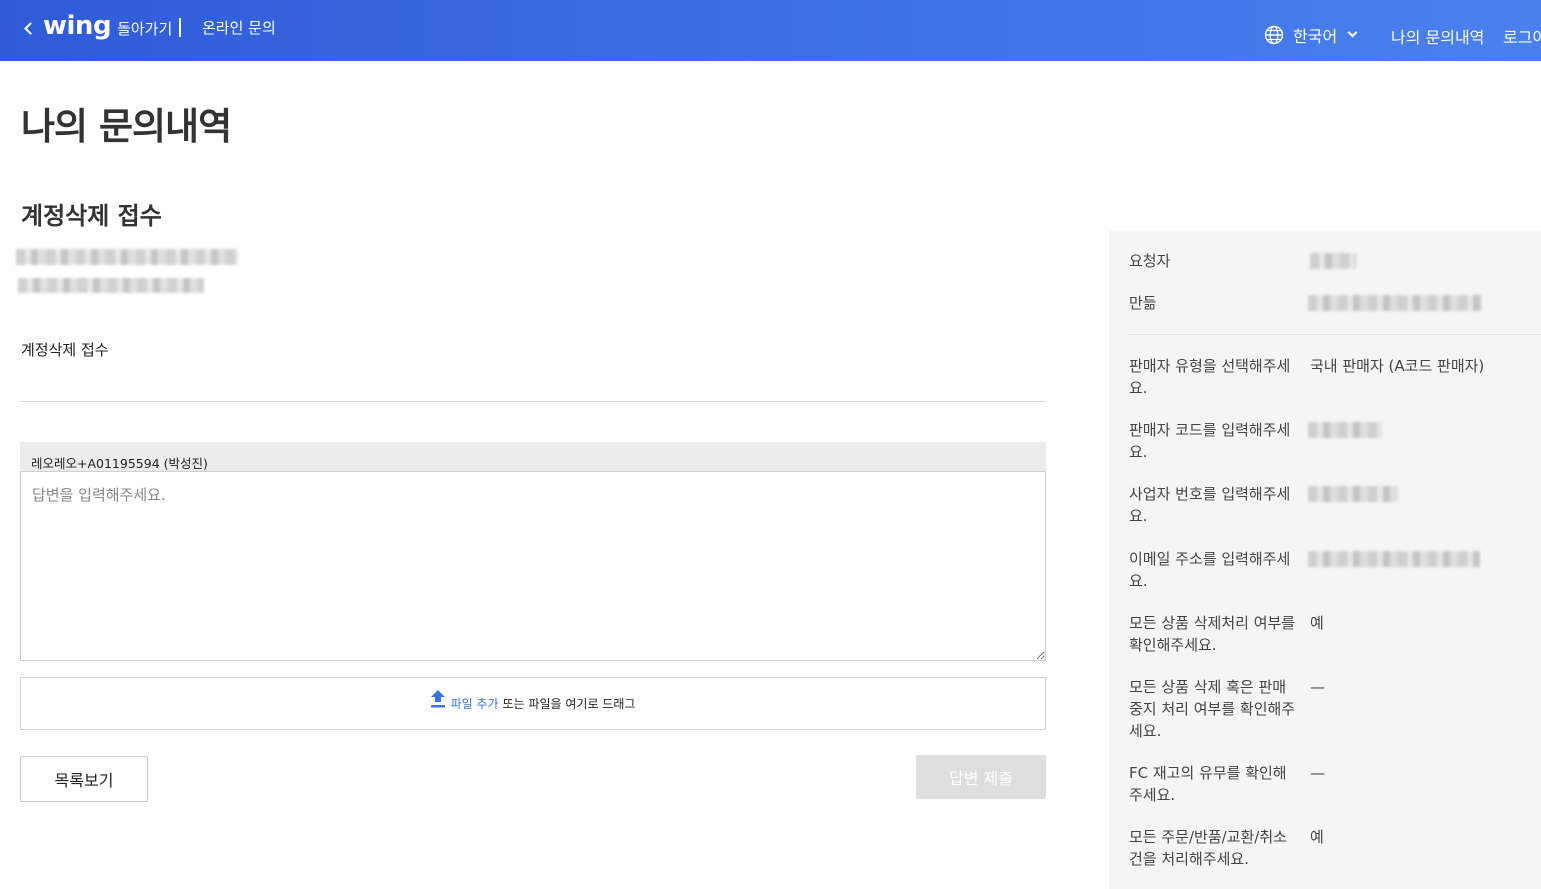 This screenshot has width=1541, height=889. I want to click on wing-logo: wing, so click(77, 26).